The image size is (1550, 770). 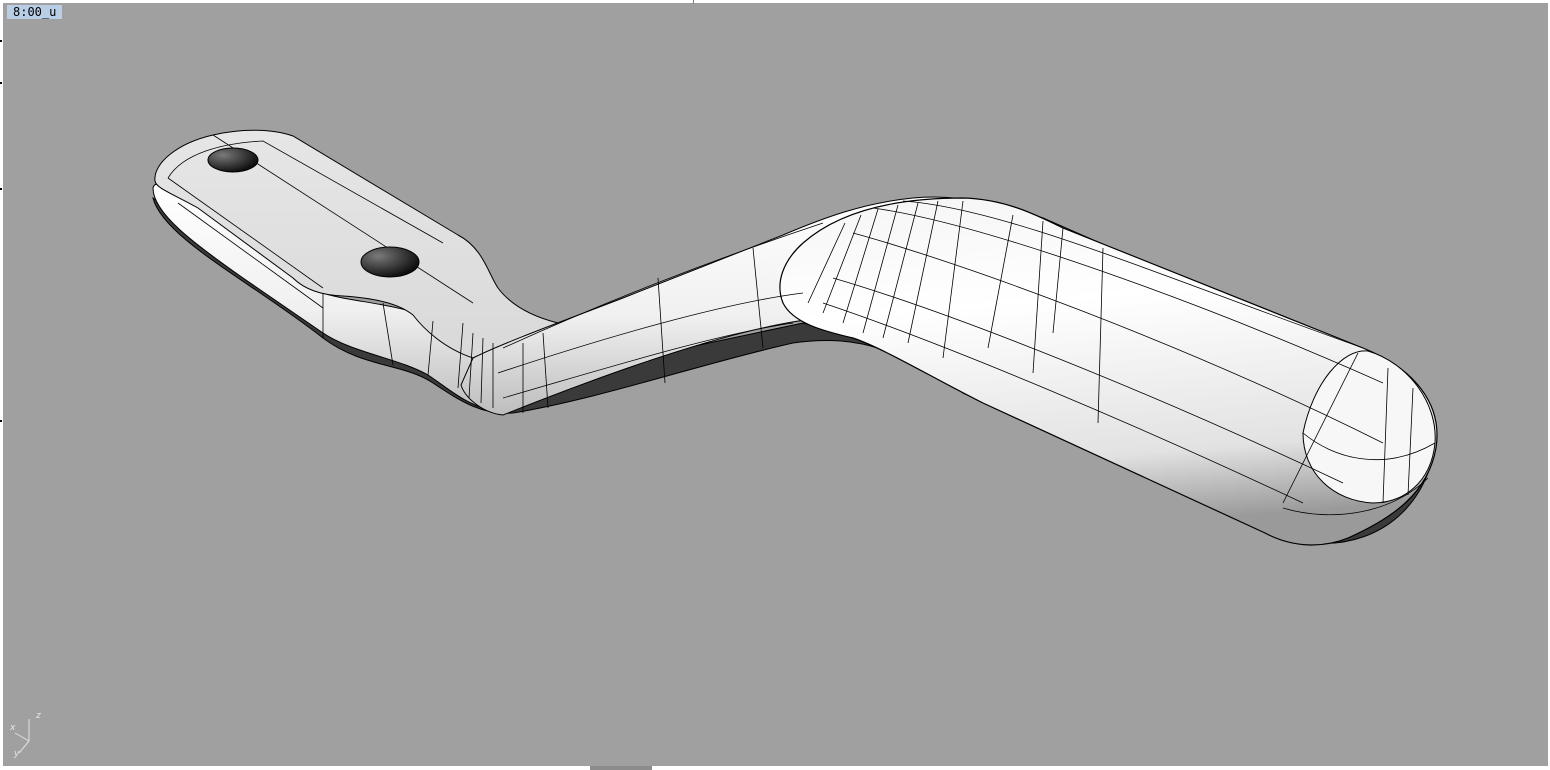 I want to click on axis-z-label: z, so click(x=38, y=716).